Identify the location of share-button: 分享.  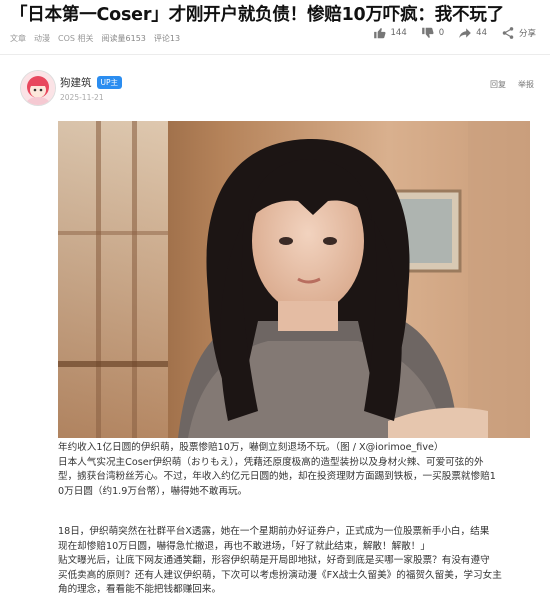
(518, 33).